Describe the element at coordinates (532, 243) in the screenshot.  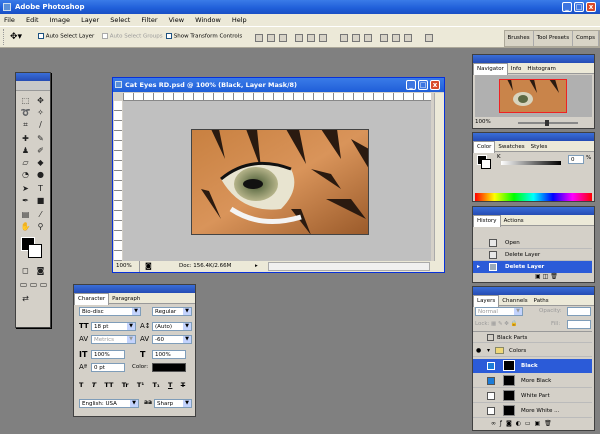
I see `history-item: Open` at that location.